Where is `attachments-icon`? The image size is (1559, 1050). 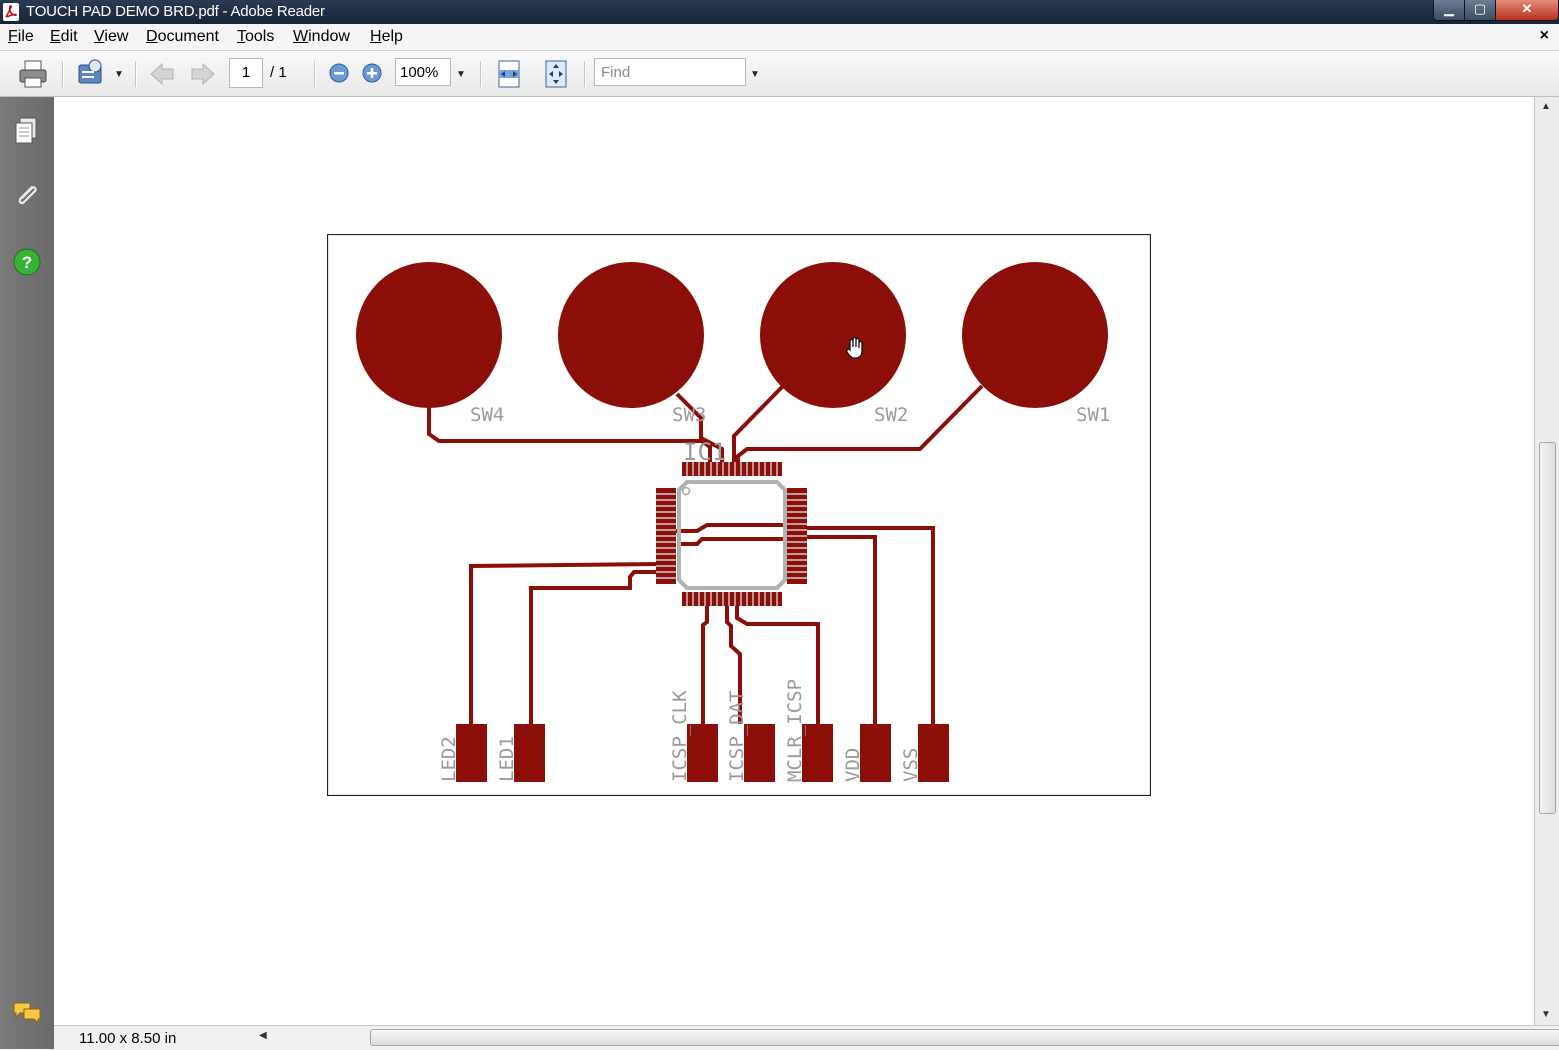
attachments-icon is located at coordinates (27, 196).